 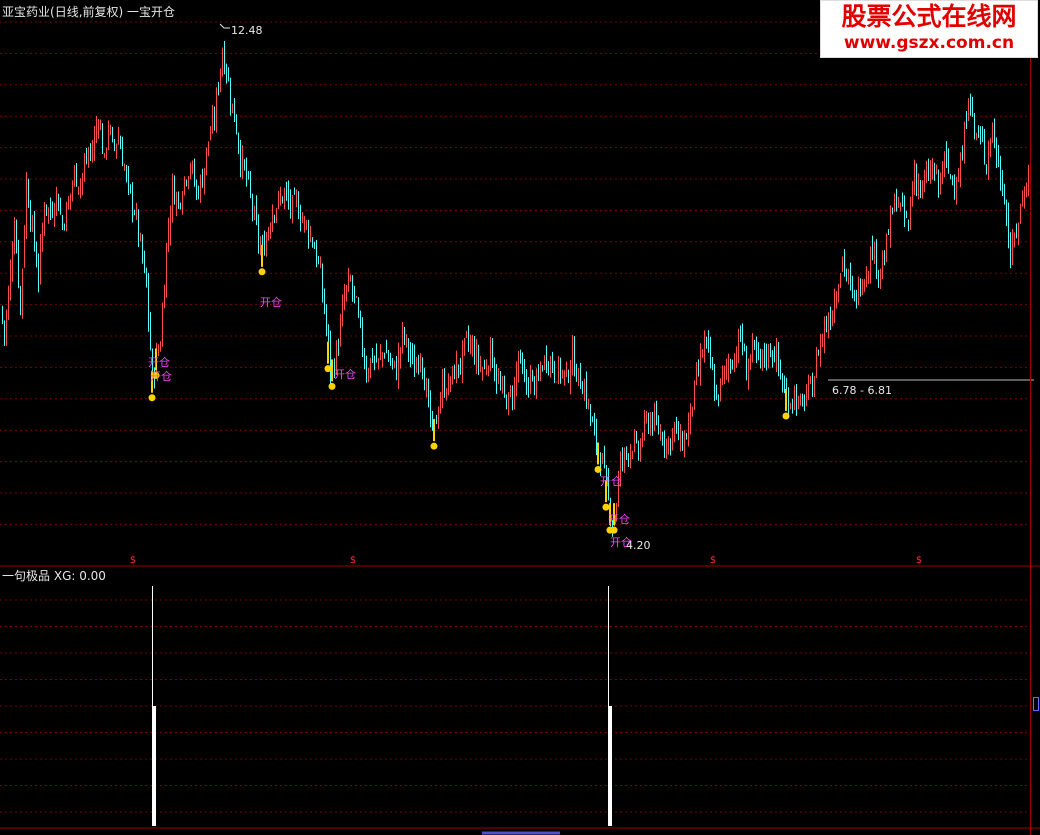 I want to click on watermark-url: www.gszx.com.cn, so click(x=929, y=43).